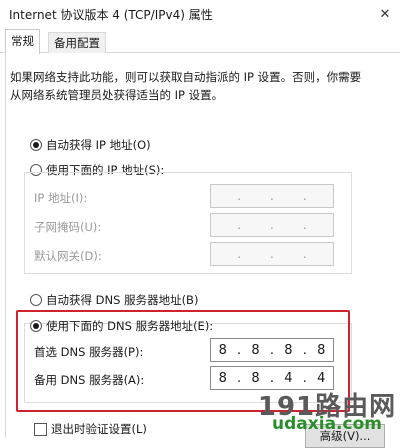  I want to click on subnet-mask-label: 子网掩码(U):, so click(68, 227).